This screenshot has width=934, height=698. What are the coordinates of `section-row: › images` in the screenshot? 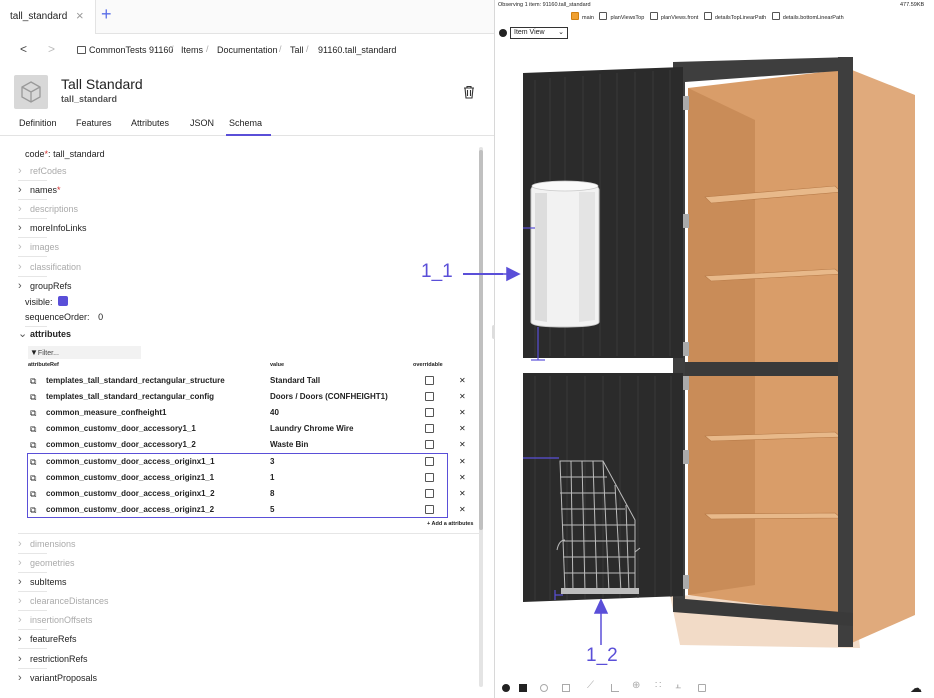 It's located at (38, 247).